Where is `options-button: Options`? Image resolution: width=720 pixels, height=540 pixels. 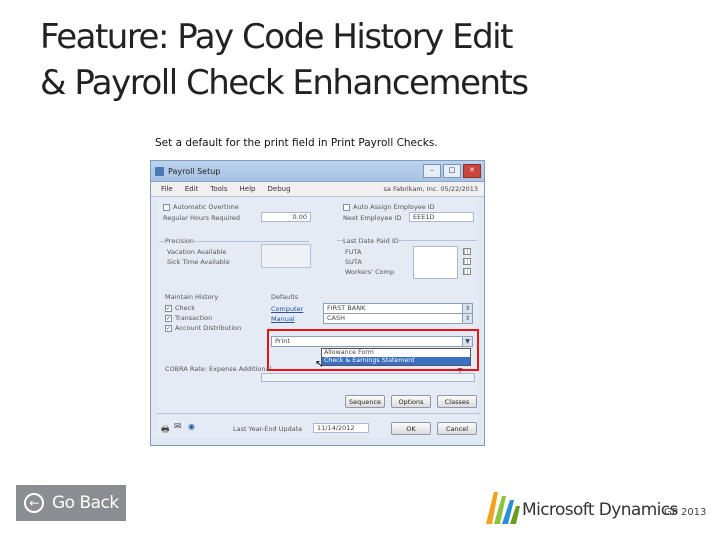
options-button: Options is located at coordinates (411, 401).